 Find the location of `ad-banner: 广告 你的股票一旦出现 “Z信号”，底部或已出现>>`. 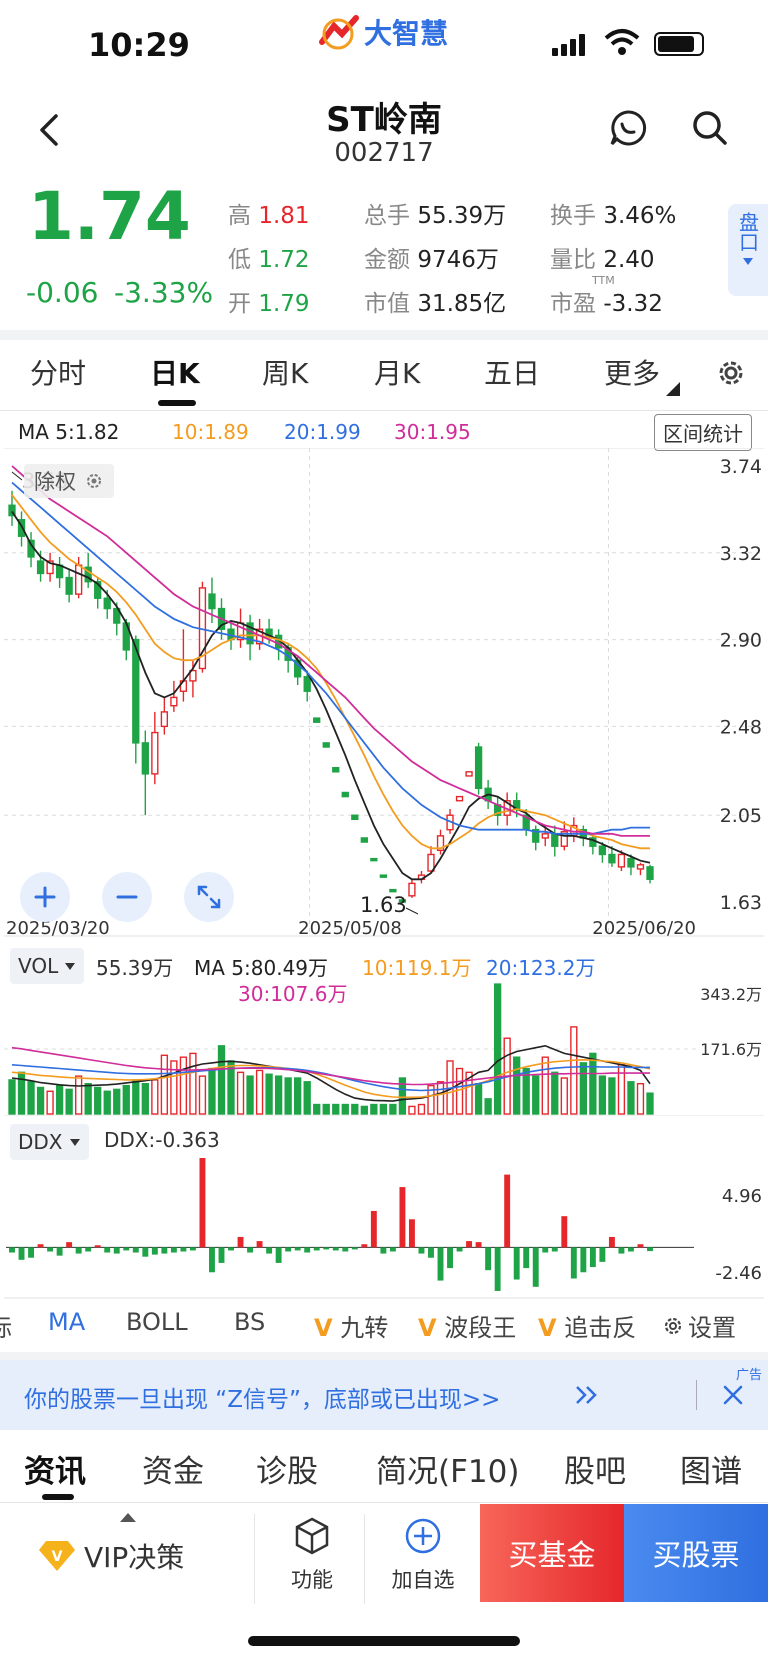

ad-banner: 广告 你的股票一旦出现 “Z信号”，底部或已出现>> is located at coordinates (384, 1395).